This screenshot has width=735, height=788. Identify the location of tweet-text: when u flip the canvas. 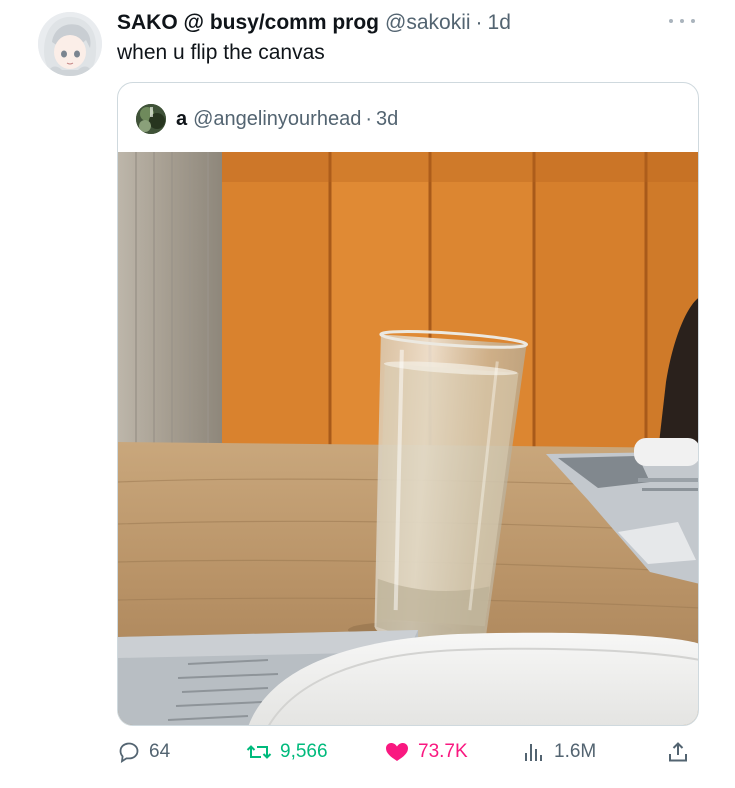
(221, 52).